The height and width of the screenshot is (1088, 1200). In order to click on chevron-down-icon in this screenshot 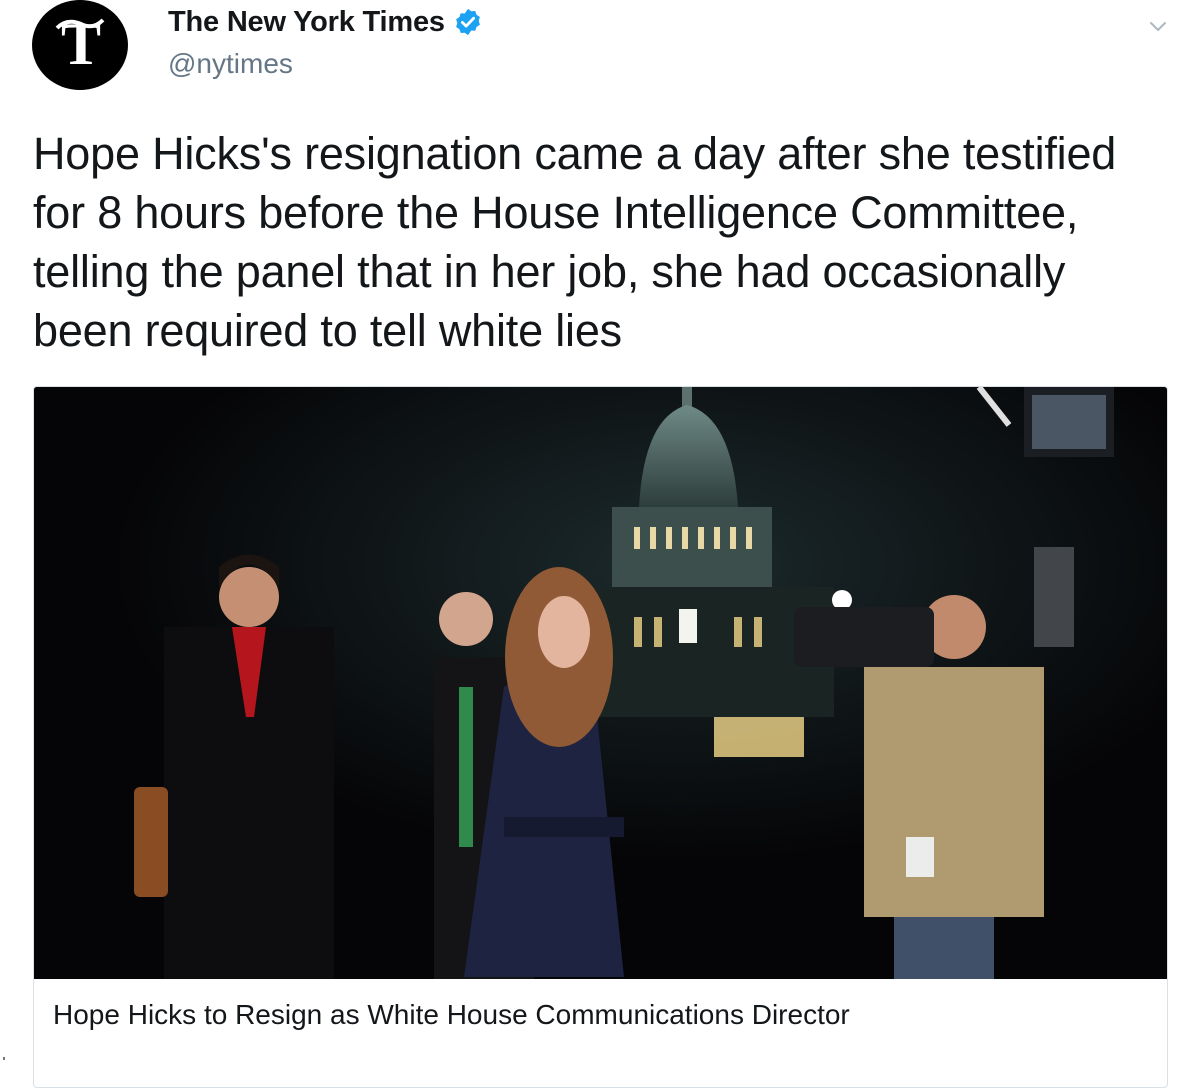, I will do `click(1158, 26)`.